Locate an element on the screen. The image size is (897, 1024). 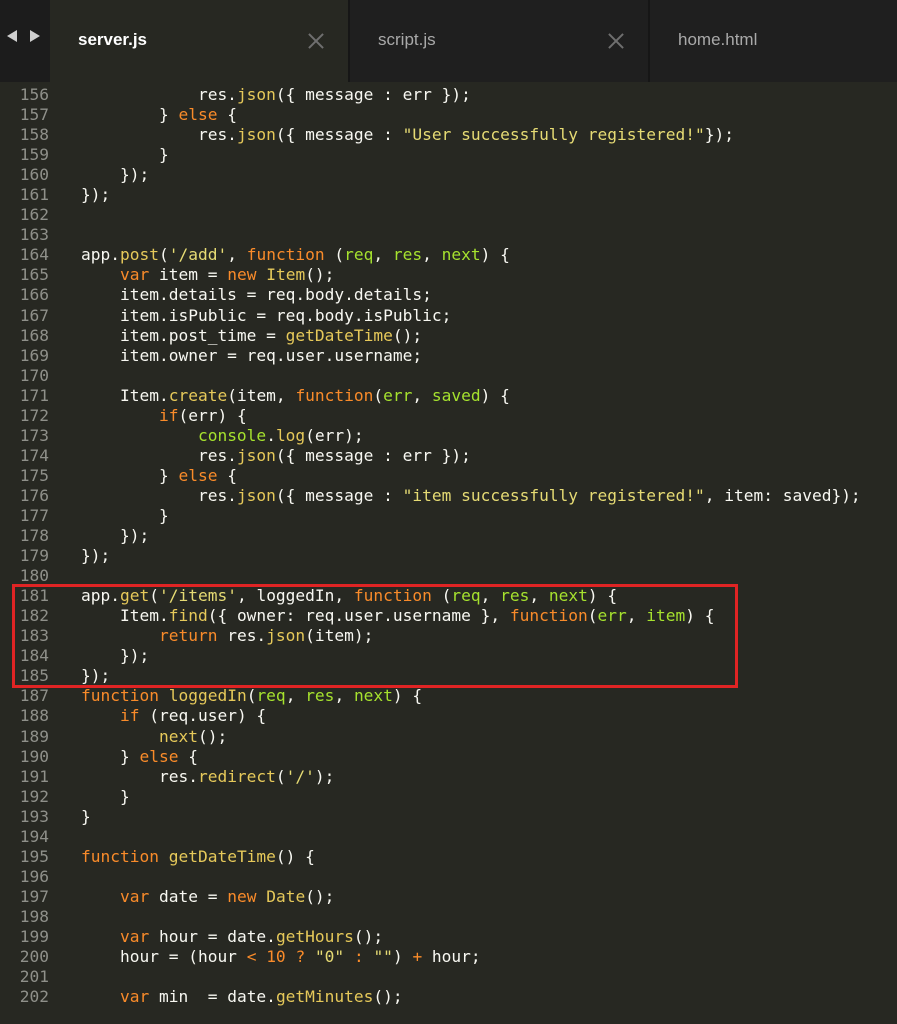
line-code: res.redirect('/'); is located at coordinates (207, 777).